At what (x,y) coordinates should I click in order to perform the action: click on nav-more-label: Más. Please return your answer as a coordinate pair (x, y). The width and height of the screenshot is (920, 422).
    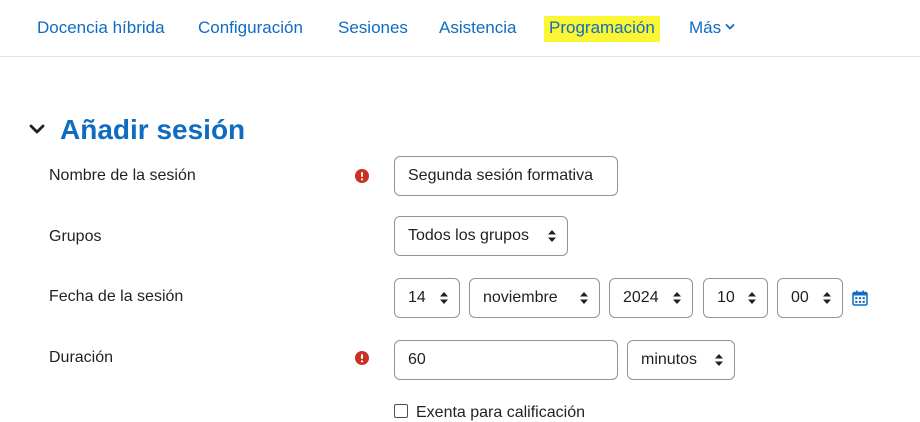
    Looking at the image, I should click on (705, 27).